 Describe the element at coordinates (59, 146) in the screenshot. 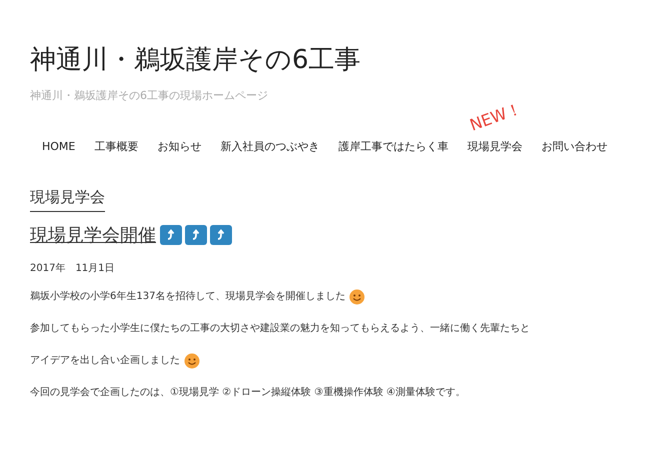

I see `nav-link: HOME` at that location.